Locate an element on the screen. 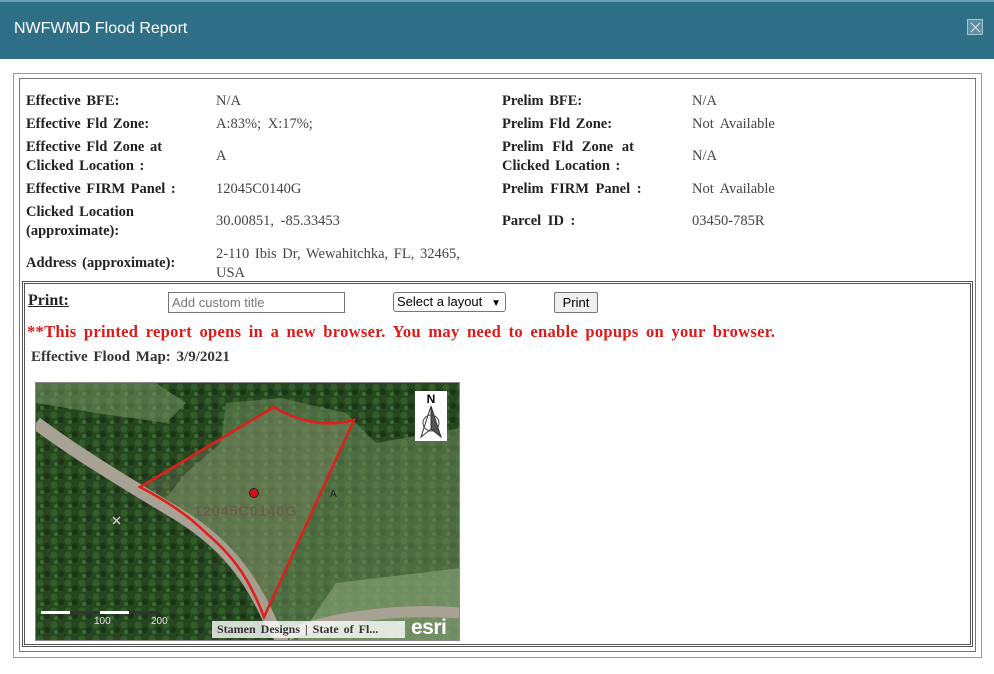 This screenshot has width=994, height=674. dialog-title: NWFWMD Flood Report is located at coordinates (101, 28).